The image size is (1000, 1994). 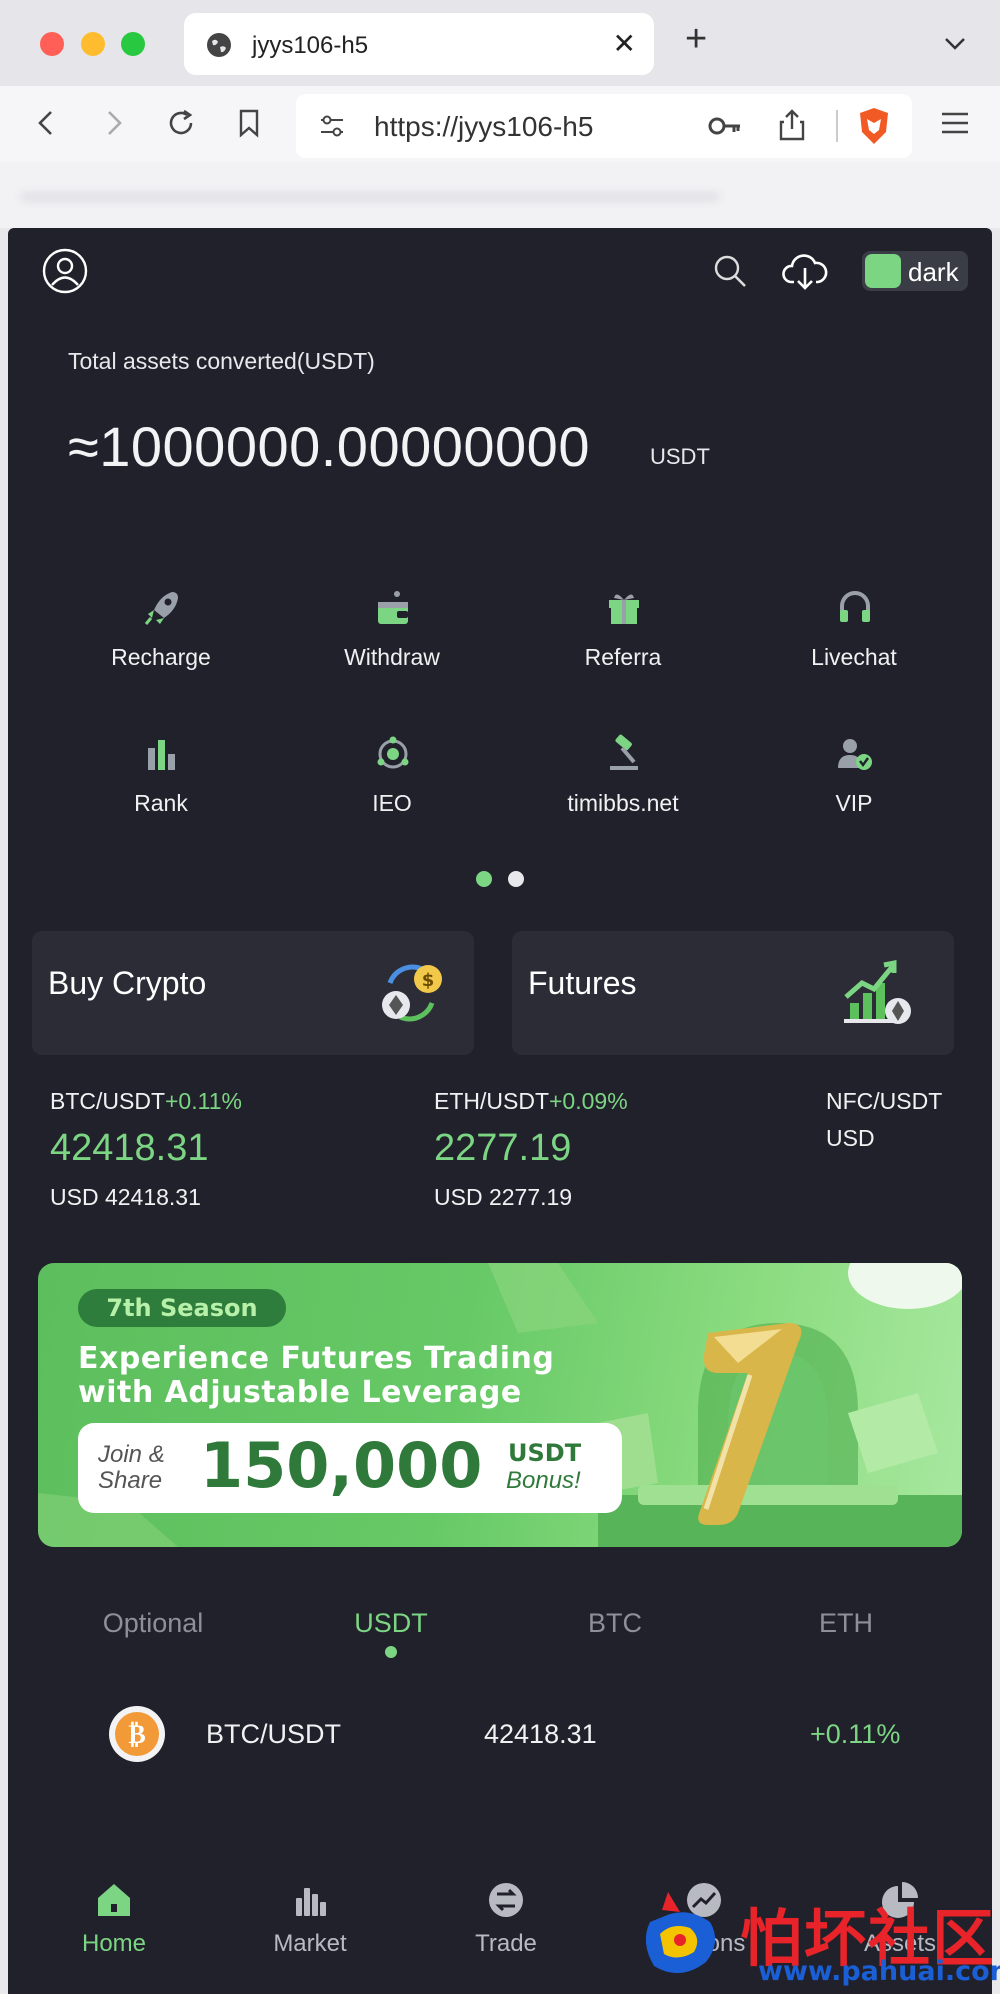 What do you see at coordinates (615, 1623) in the screenshot?
I see `tab-btc: BTC` at bounding box center [615, 1623].